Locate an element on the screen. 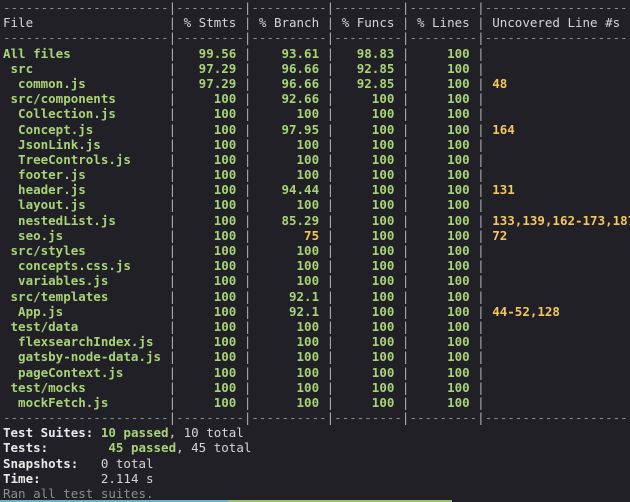  file-name: All files is located at coordinates (86, 53).